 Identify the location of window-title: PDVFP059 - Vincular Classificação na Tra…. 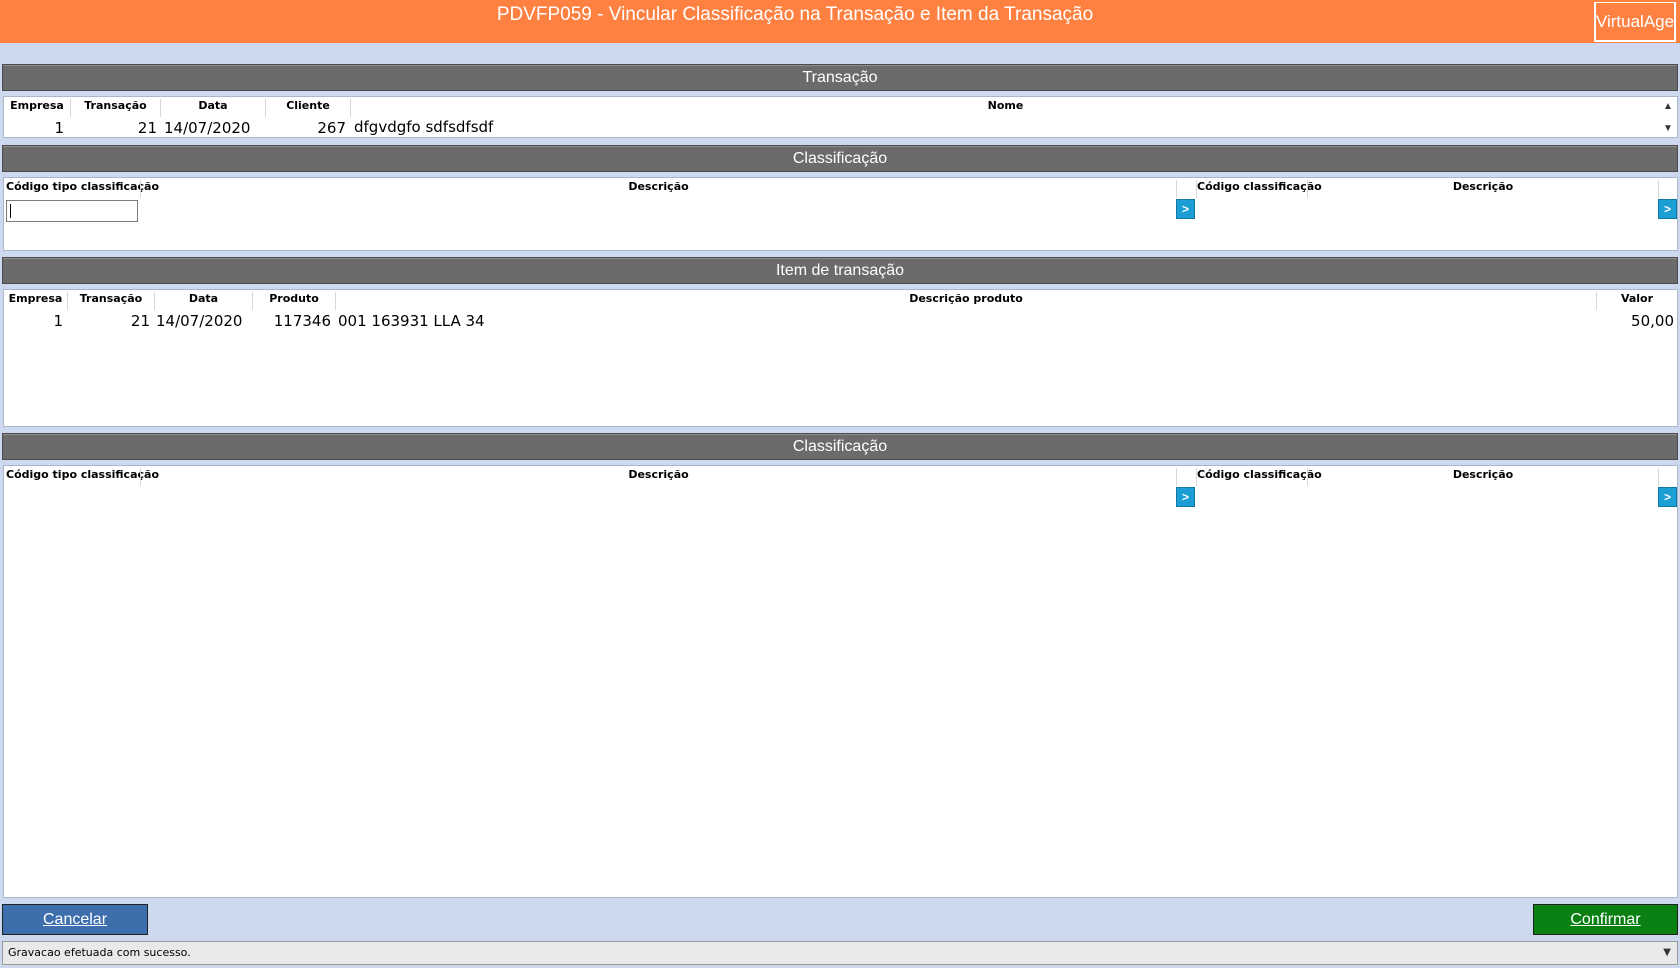
(795, 14).